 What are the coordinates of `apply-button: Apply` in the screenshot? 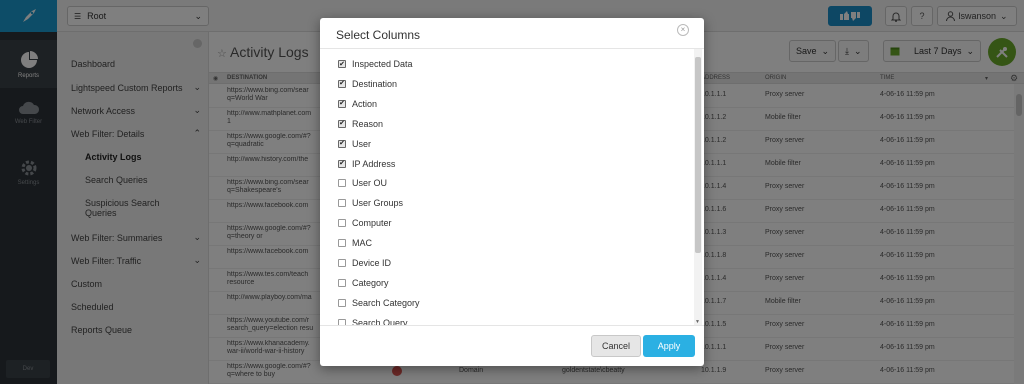 It's located at (669, 346).